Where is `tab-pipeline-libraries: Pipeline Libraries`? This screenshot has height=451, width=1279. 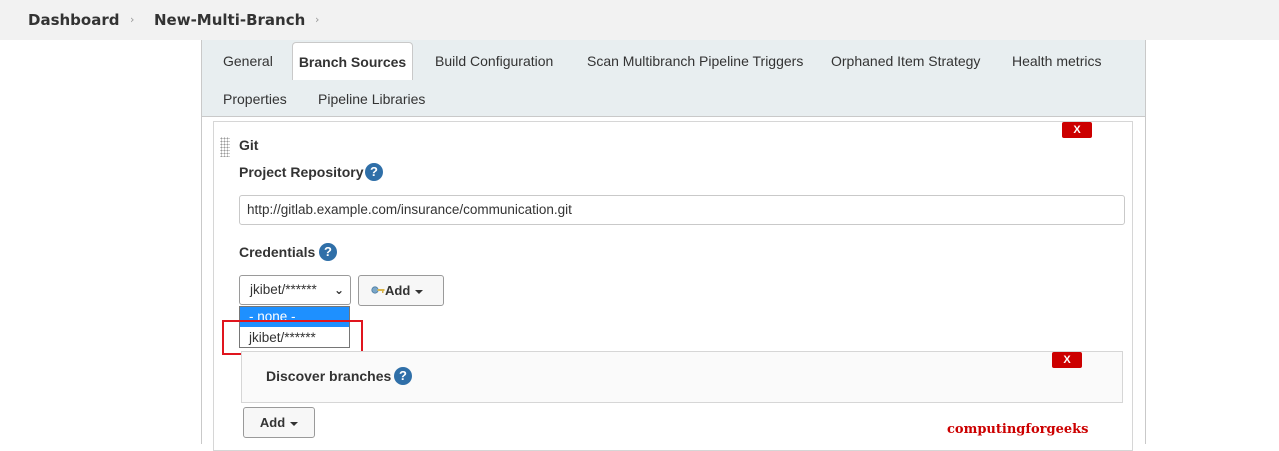
tab-pipeline-libraries: Pipeline Libraries is located at coordinates (371, 99).